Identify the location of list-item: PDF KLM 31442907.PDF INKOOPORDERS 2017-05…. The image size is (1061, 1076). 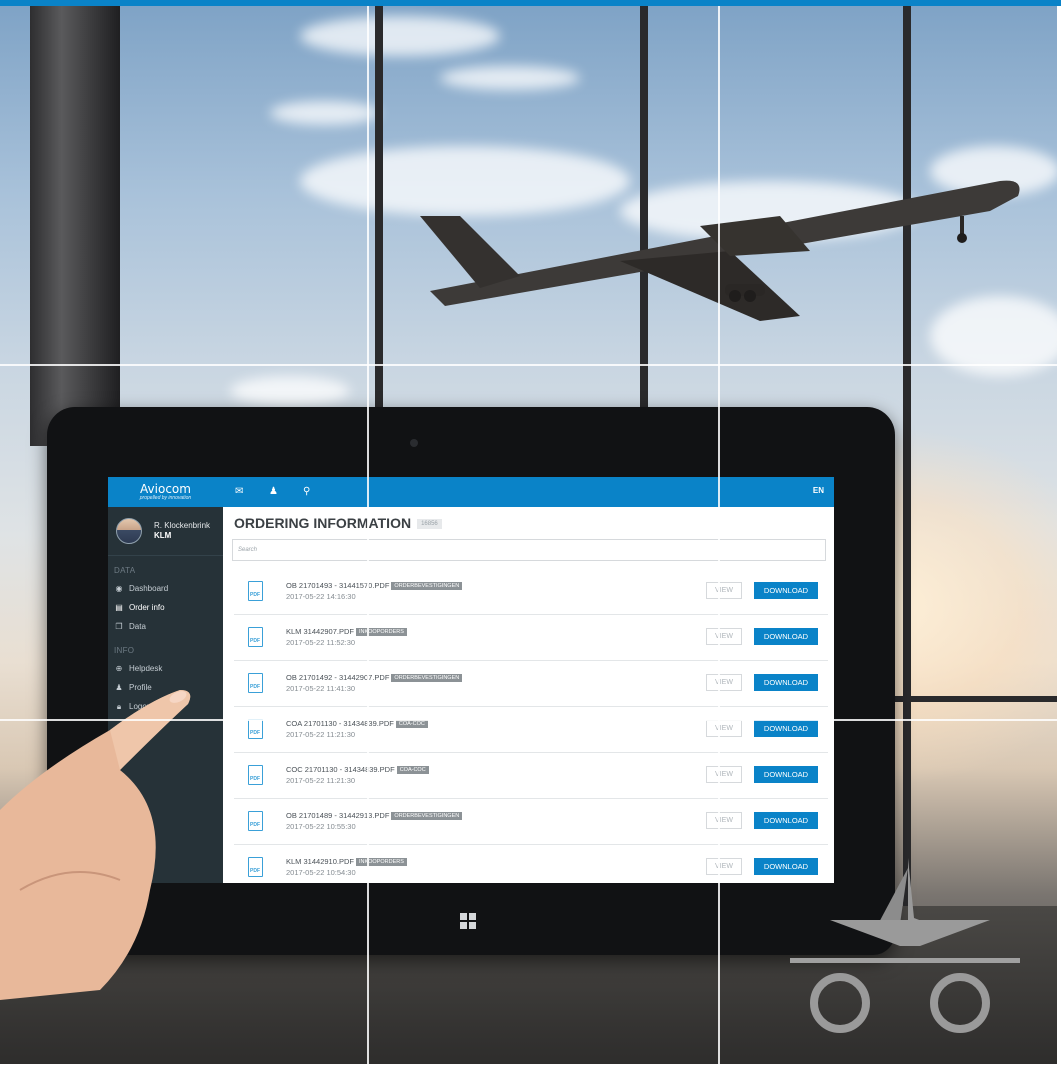
(531, 638).